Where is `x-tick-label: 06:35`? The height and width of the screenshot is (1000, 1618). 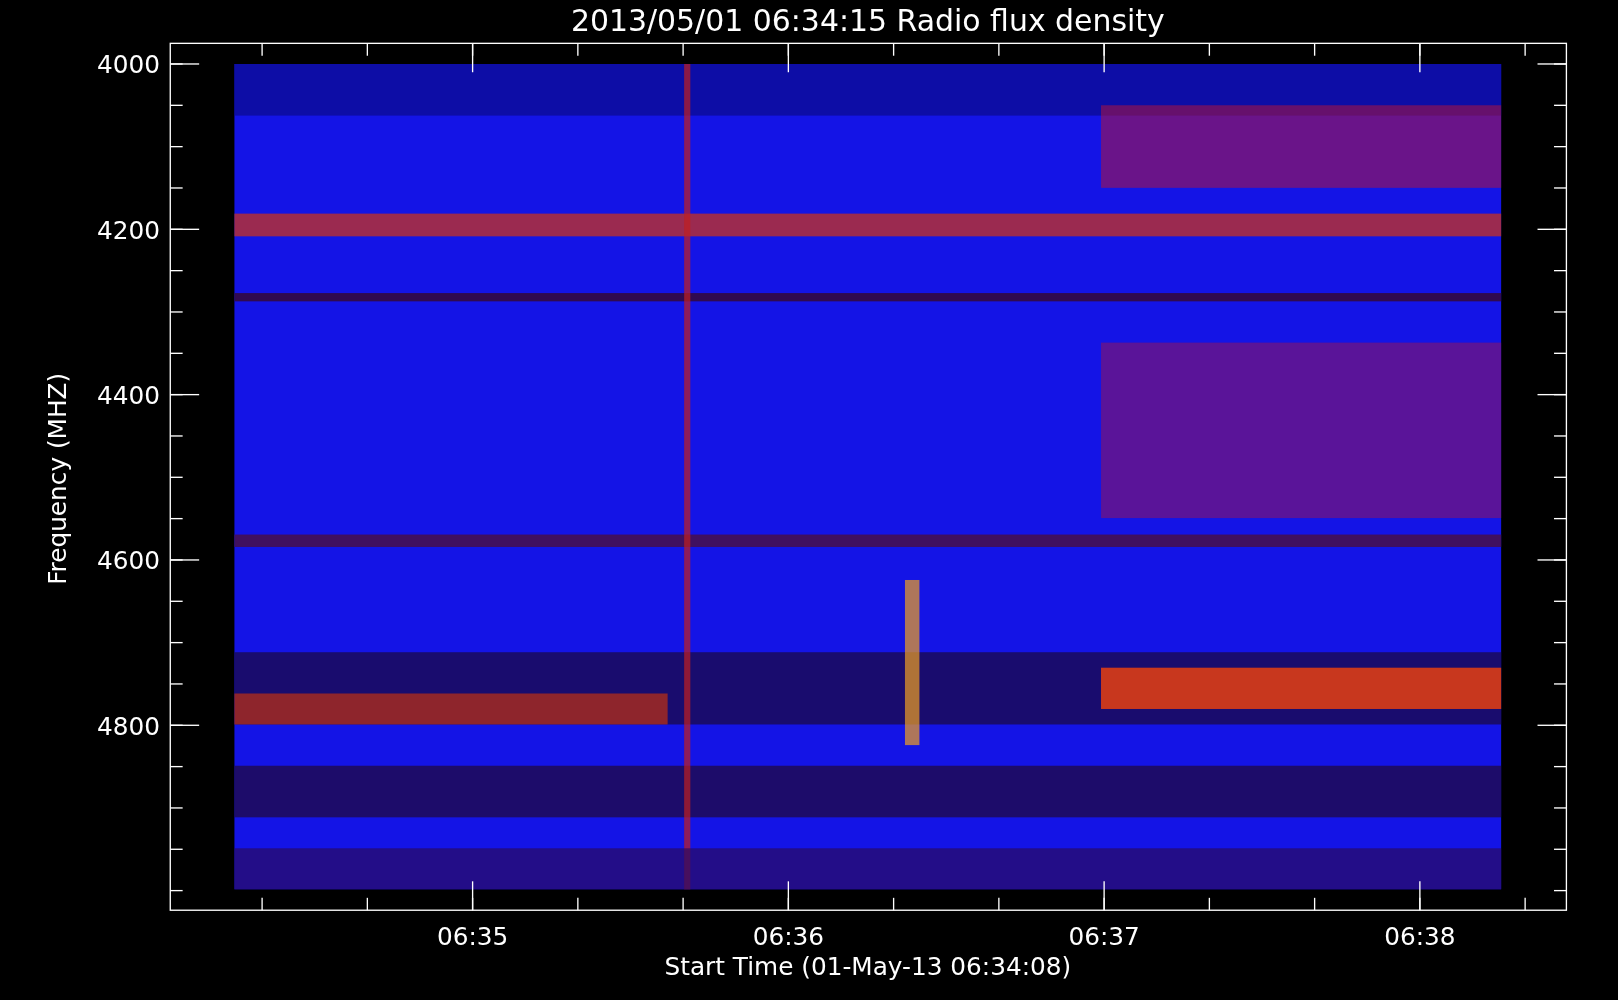
x-tick-label: 06:35 is located at coordinates (472, 937).